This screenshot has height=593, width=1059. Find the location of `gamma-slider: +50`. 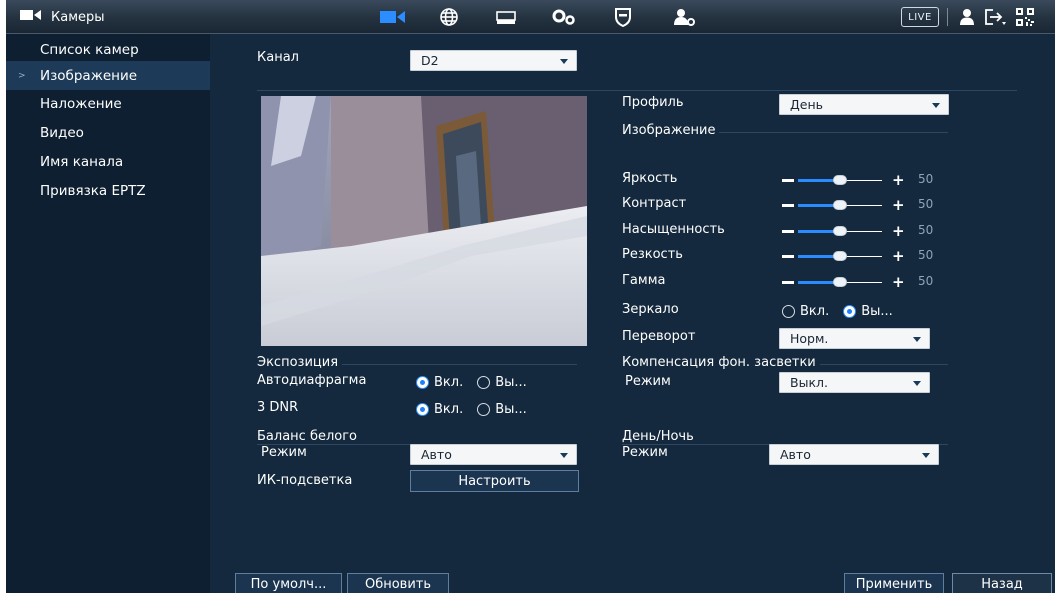

gamma-slider: +50 is located at coordinates (867, 282).